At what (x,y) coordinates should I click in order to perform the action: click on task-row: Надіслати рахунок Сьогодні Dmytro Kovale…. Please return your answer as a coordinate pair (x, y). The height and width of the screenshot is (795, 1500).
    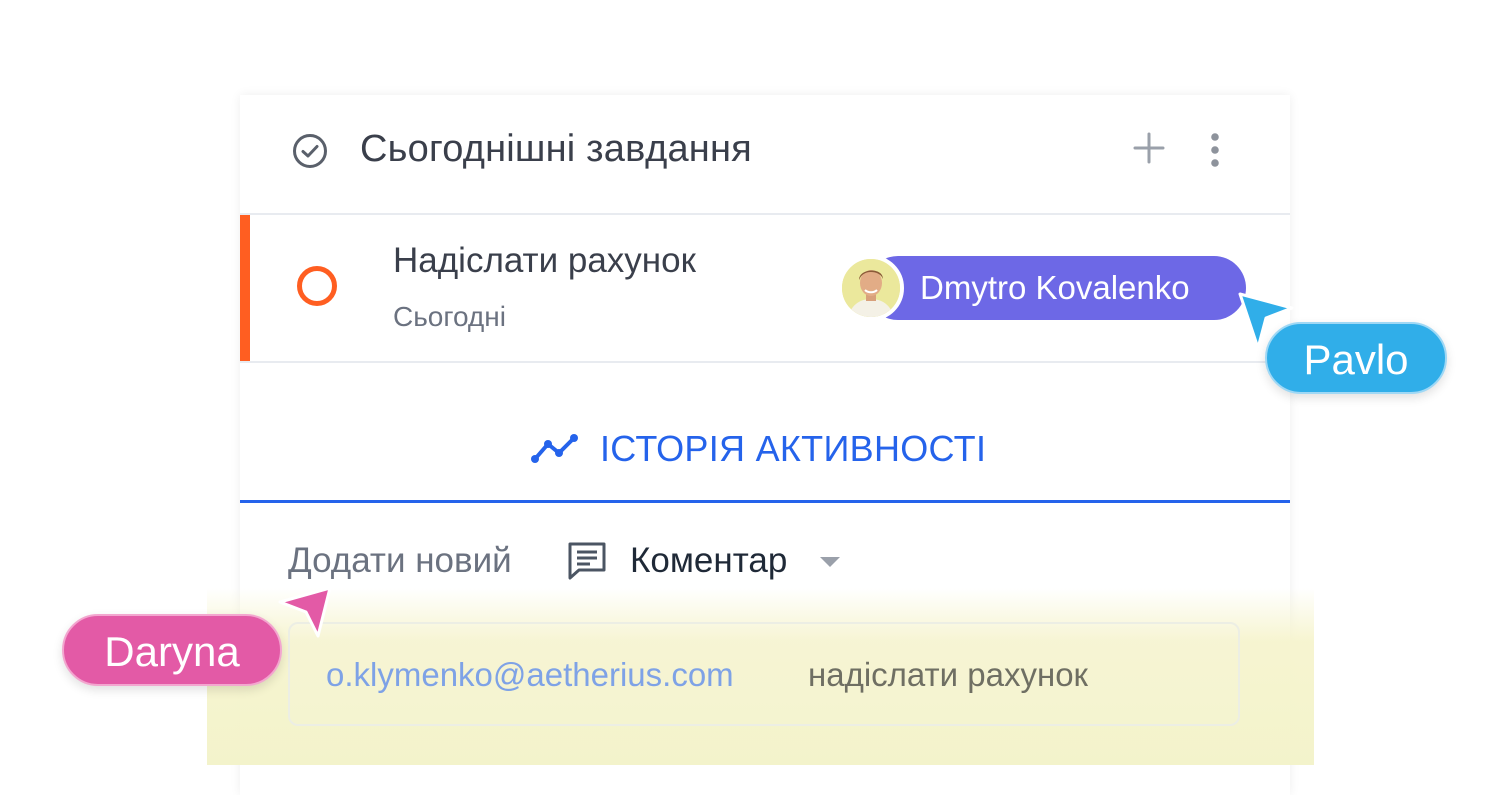
    Looking at the image, I should click on (765, 289).